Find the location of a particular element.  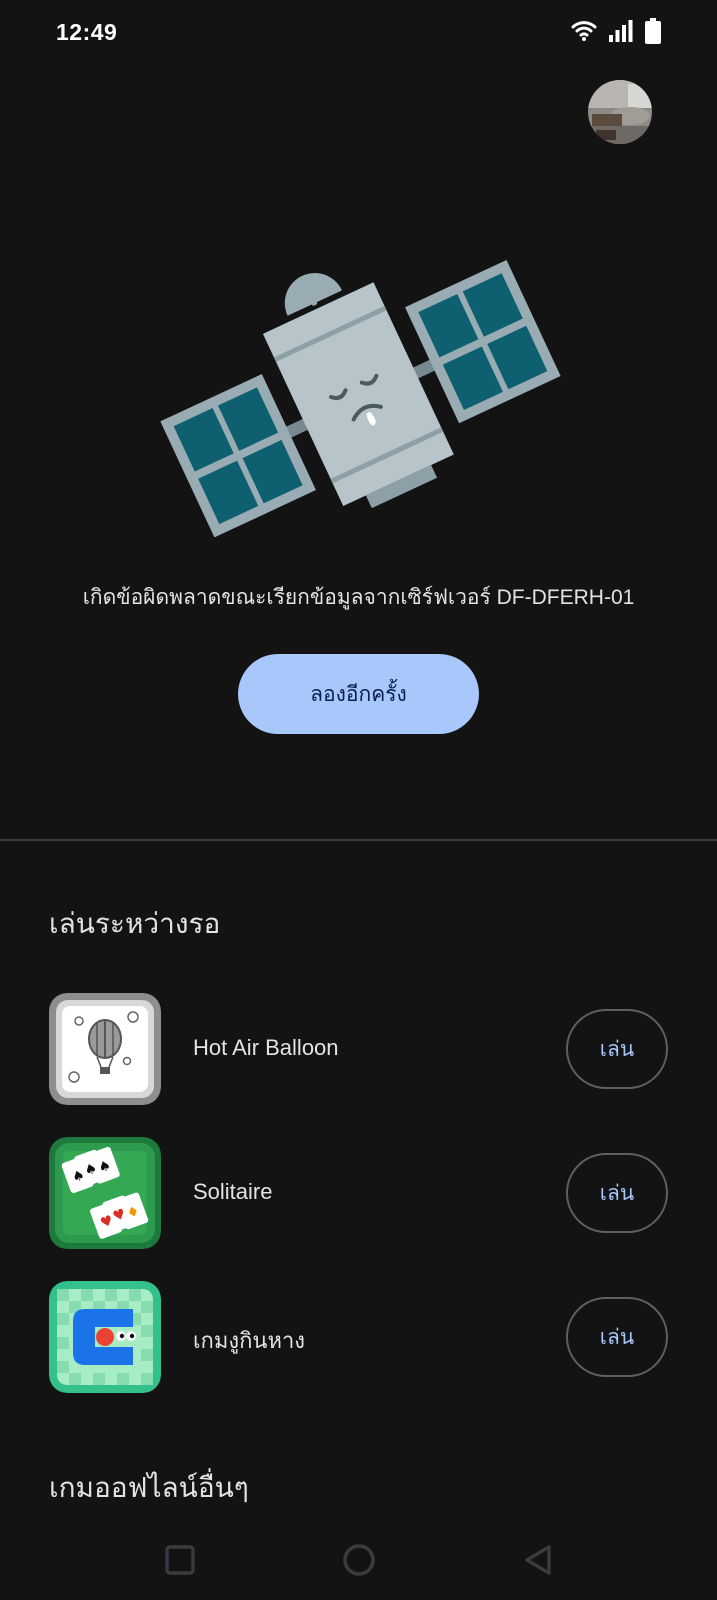

game-row-solitaire: ♠ ♠ ♠ ♥ ♥ ♦ Solitaire เล่น is located at coordinates (358, 1193).